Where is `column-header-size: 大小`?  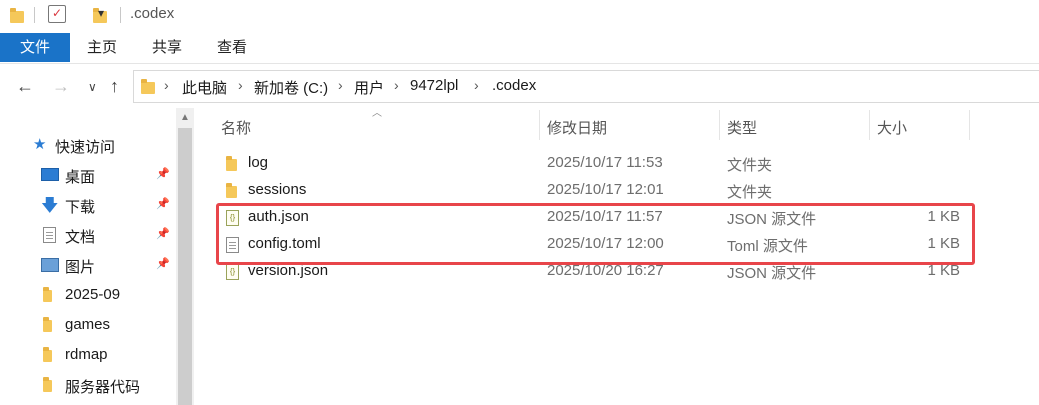
column-header-size: 大小 is located at coordinates (922, 129).